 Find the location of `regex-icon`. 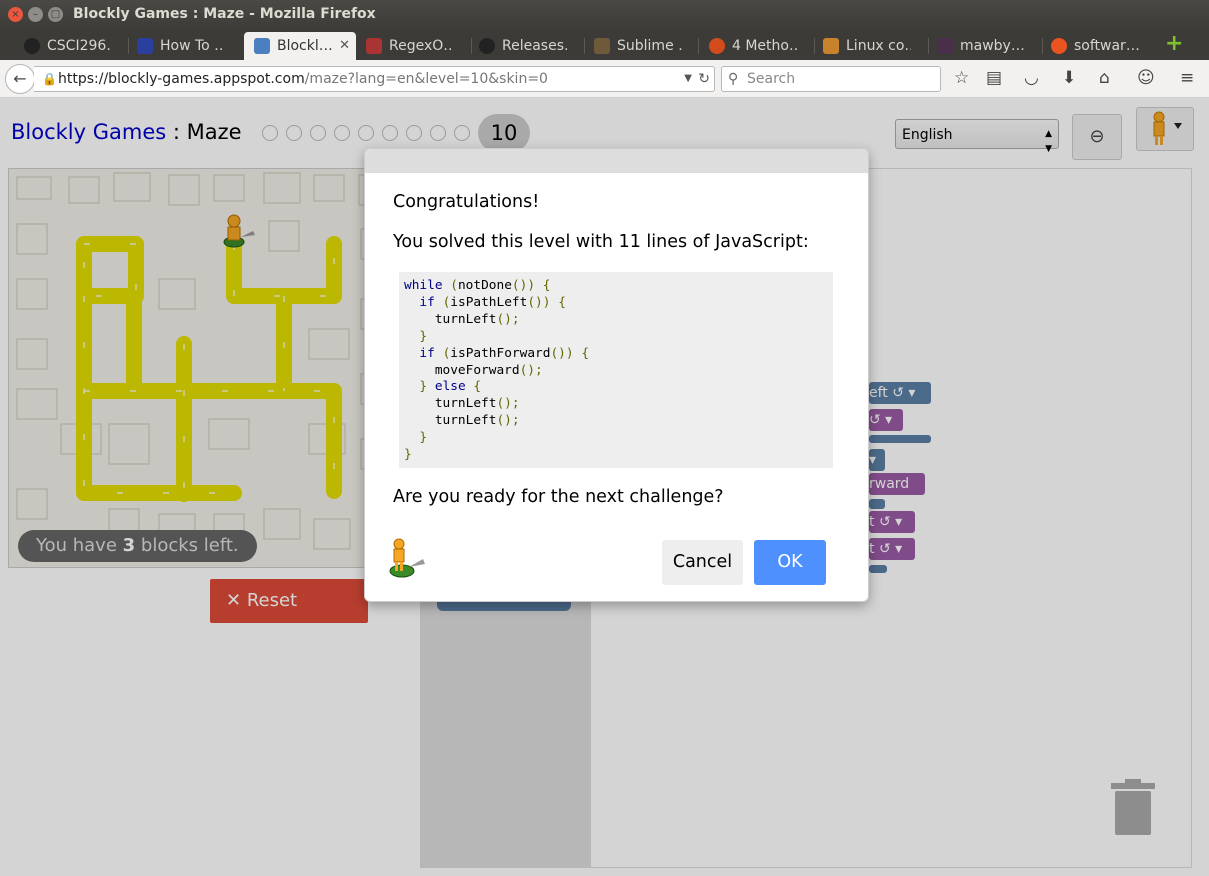

regex-icon is located at coordinates (374, 46).